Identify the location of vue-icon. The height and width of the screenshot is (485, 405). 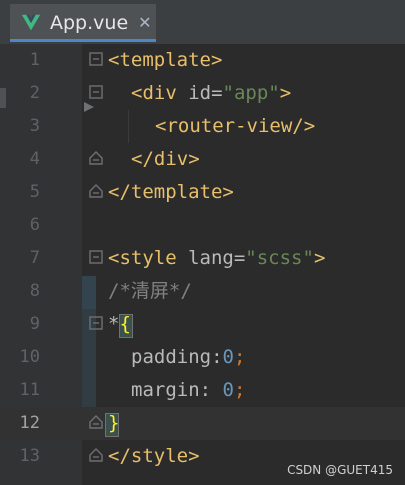
(31, 22).